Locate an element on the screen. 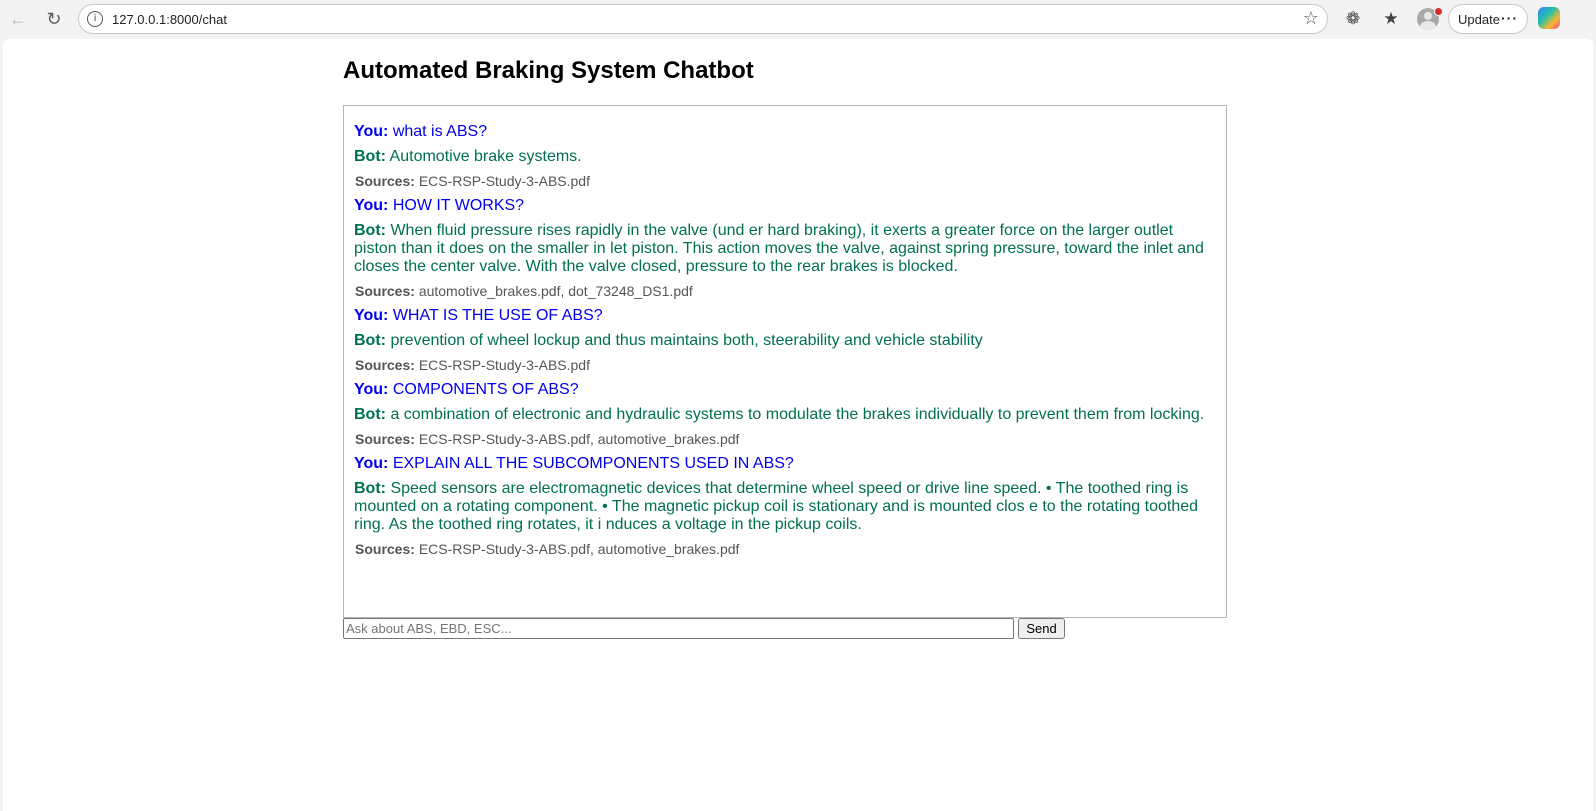 The width and height of the screenshot is (1596, 811). address-url: 127.0.0.1:8000/chat is located at coordinates (169, 19).